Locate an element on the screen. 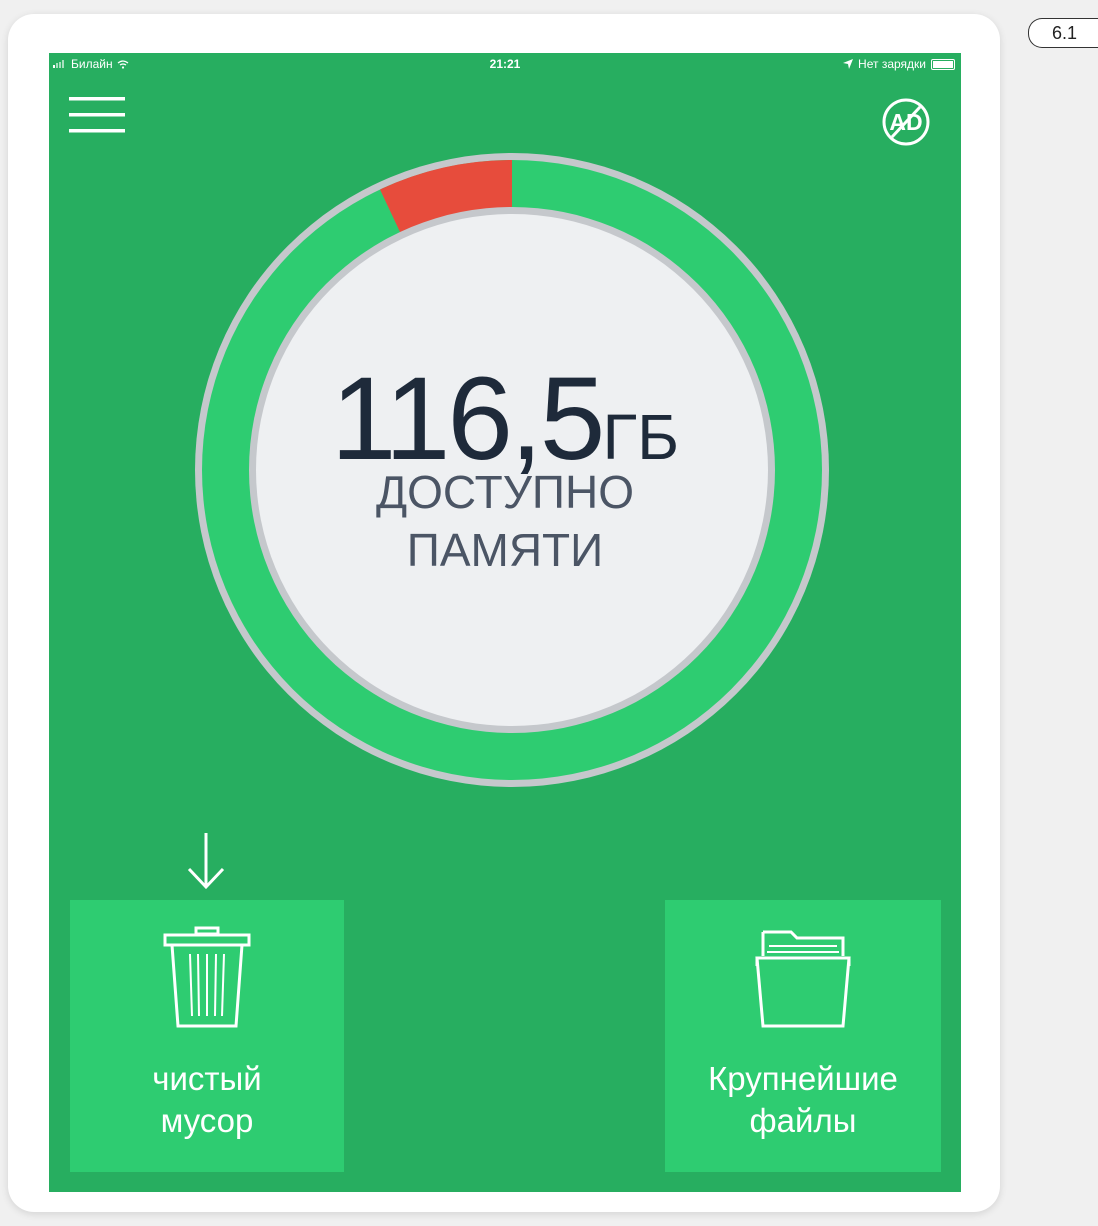 The image size is (1098, 1226). storage-caption-line2: ПАМЯТИ is located at coordinates (505, 550).